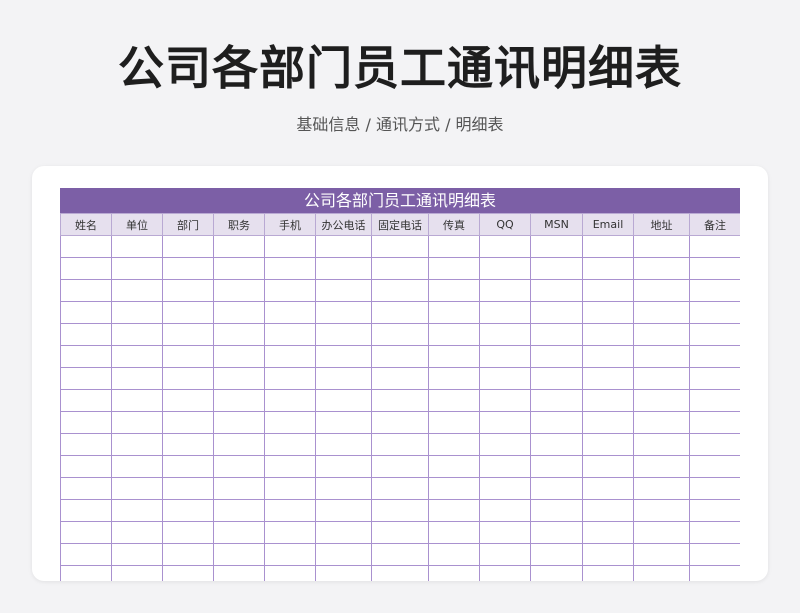  Describe the element at coordinates (188, 224) in the screenshot. I see `column-header: 部门` at that location.